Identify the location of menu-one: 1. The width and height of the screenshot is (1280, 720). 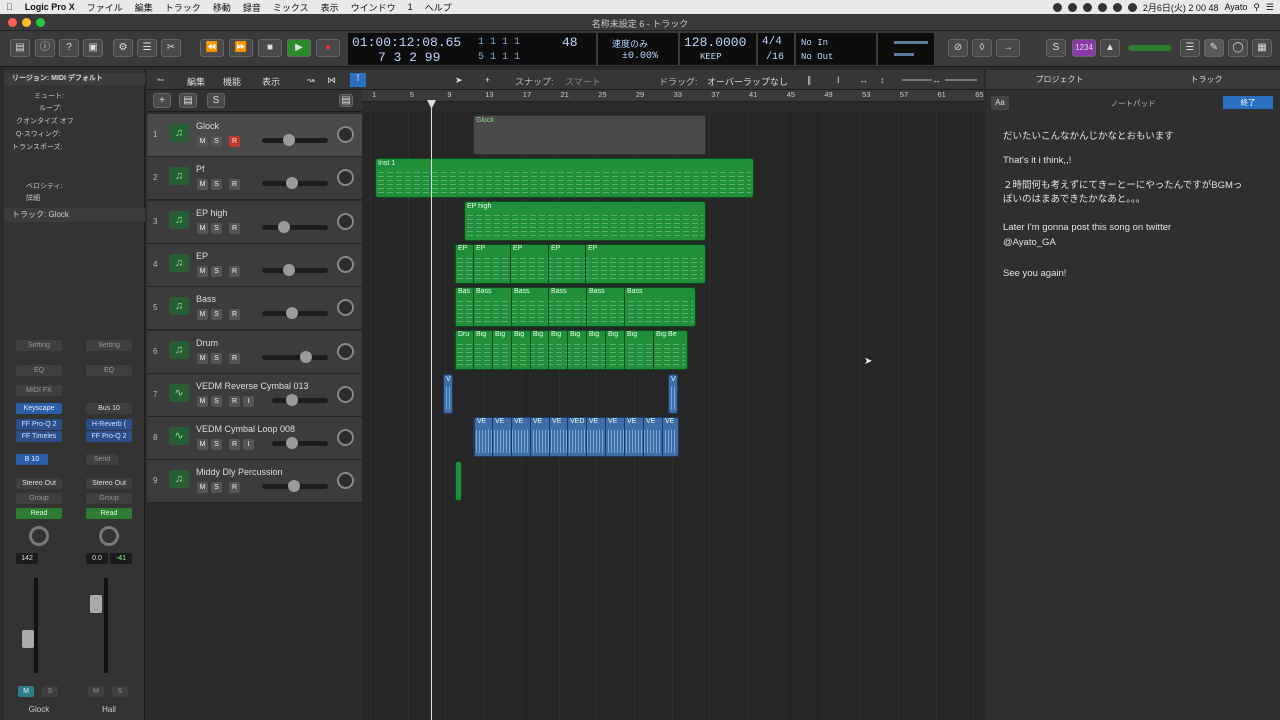
(410, 7).